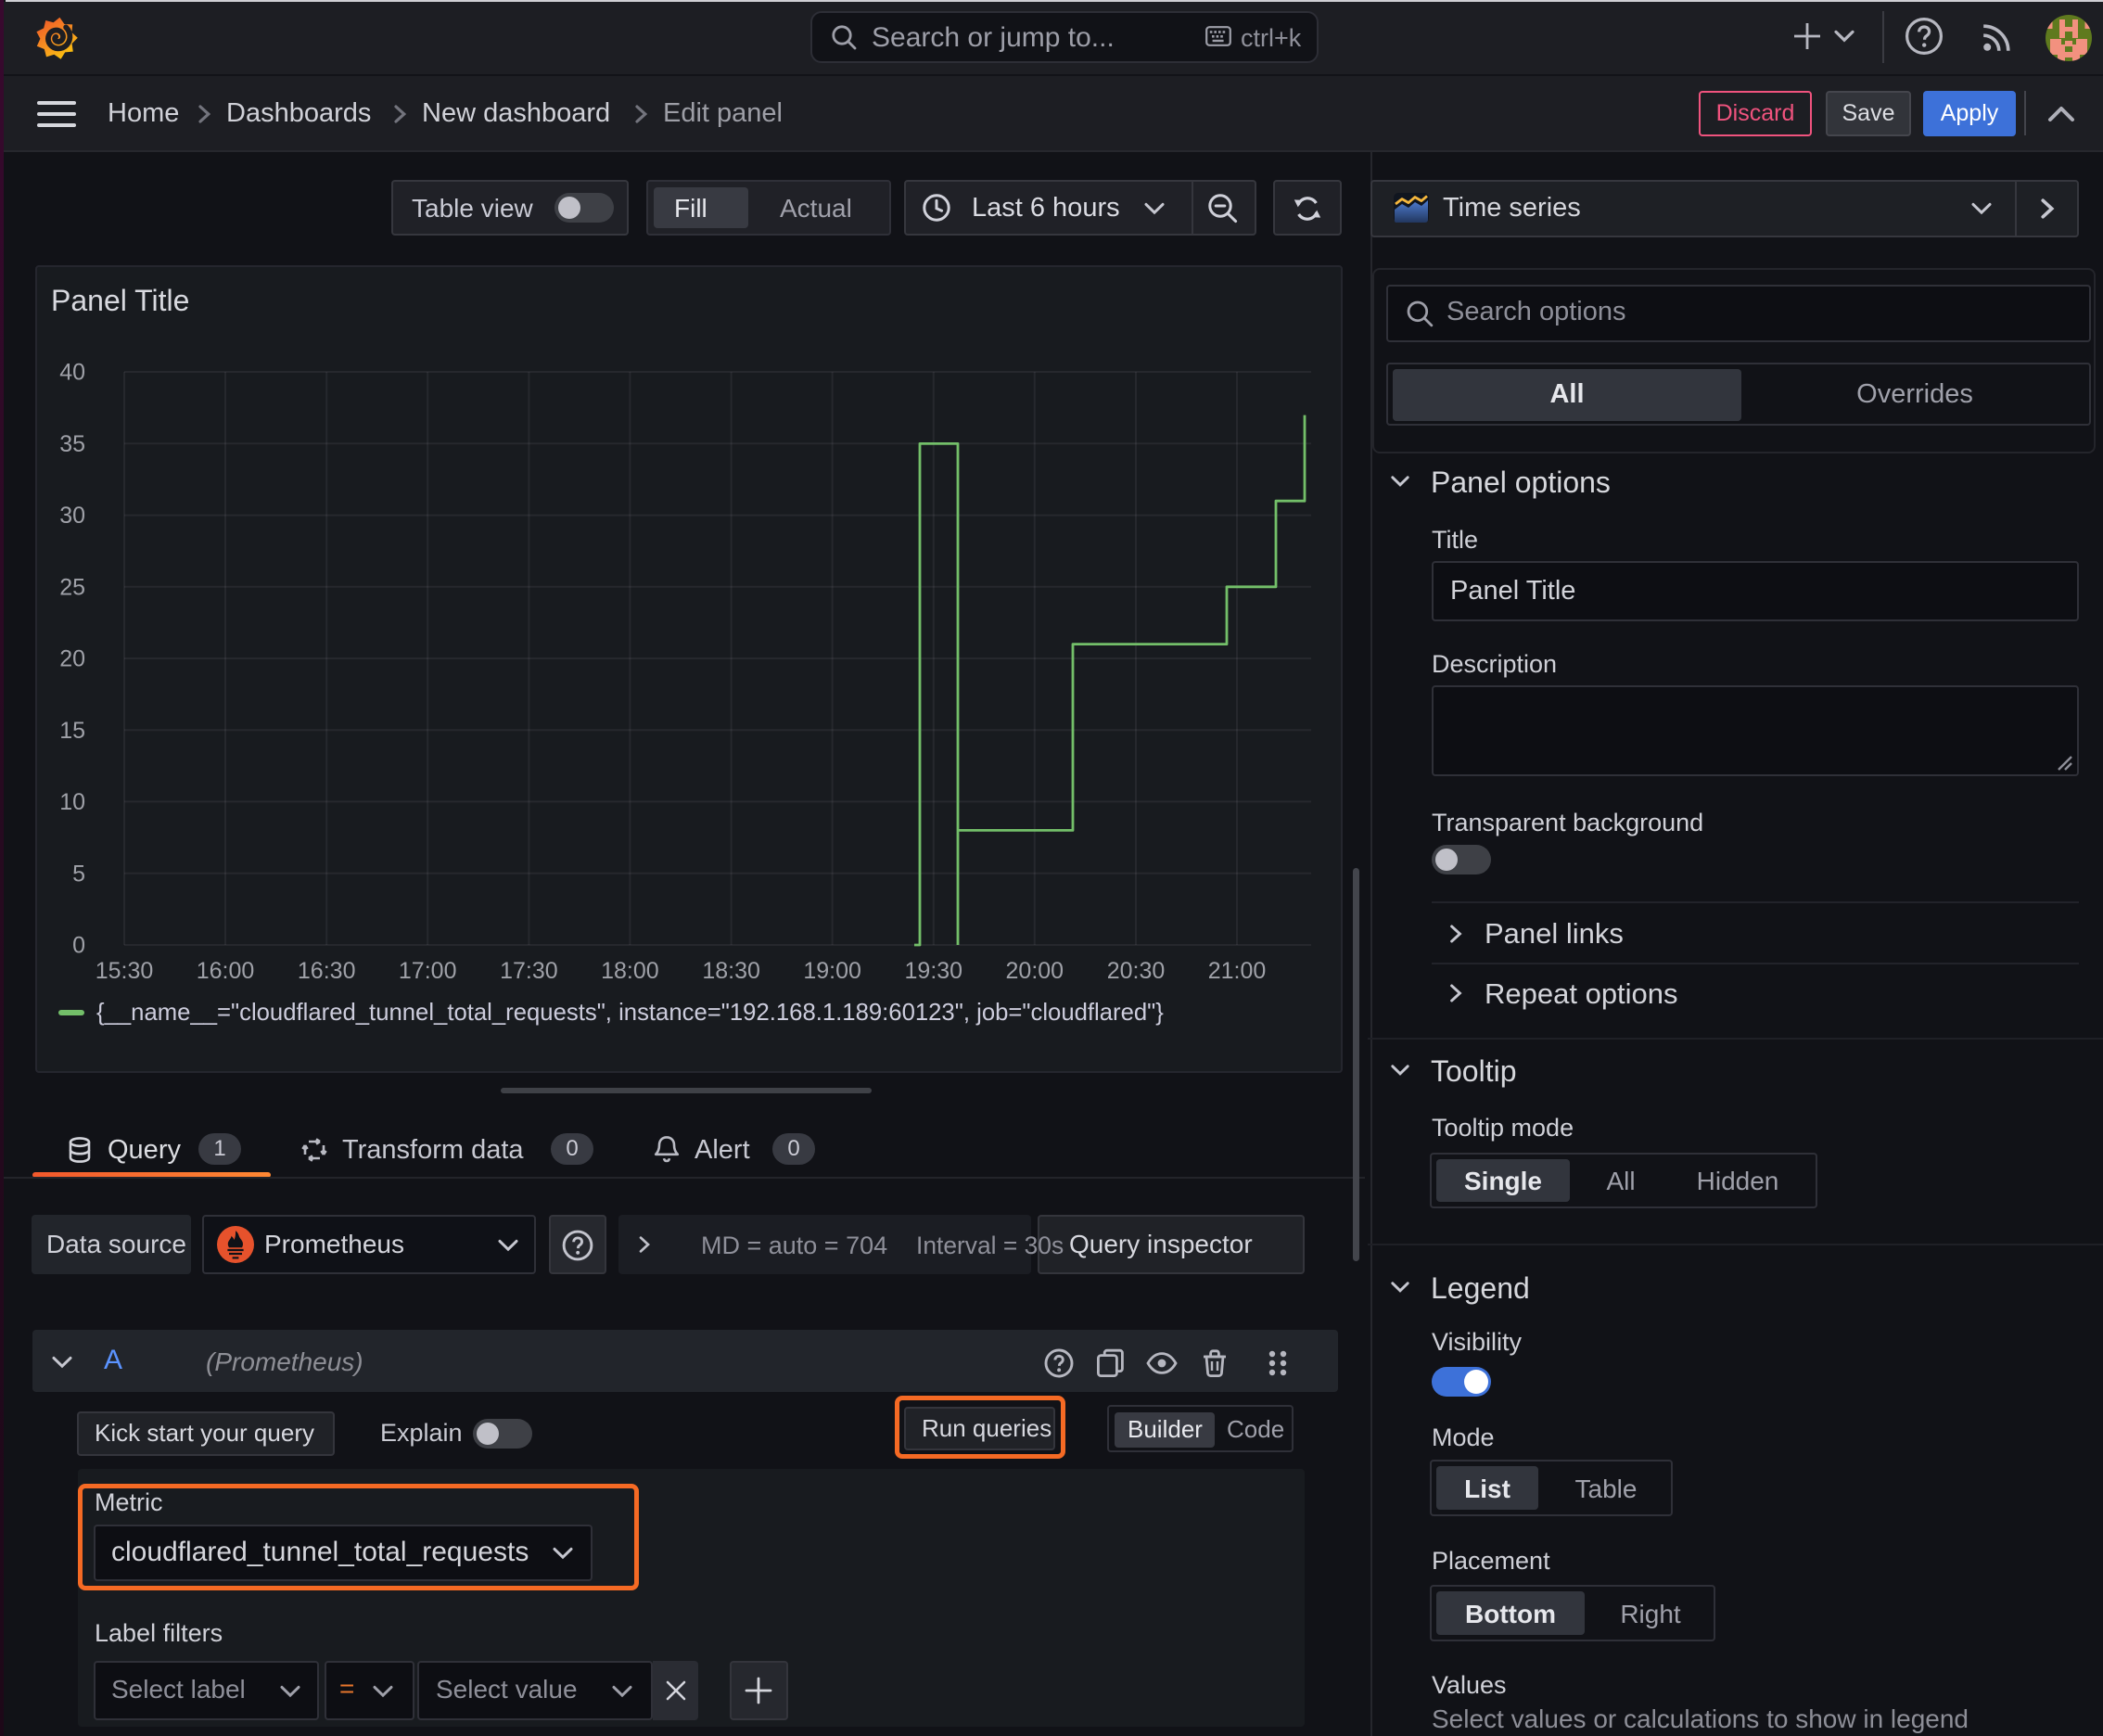 Image resolution: width=2103 pixels, height=1736 pixels. Describe the element at coordinates (832, 971) in the screenshot. I see `svg-text: 19:00` at that location.